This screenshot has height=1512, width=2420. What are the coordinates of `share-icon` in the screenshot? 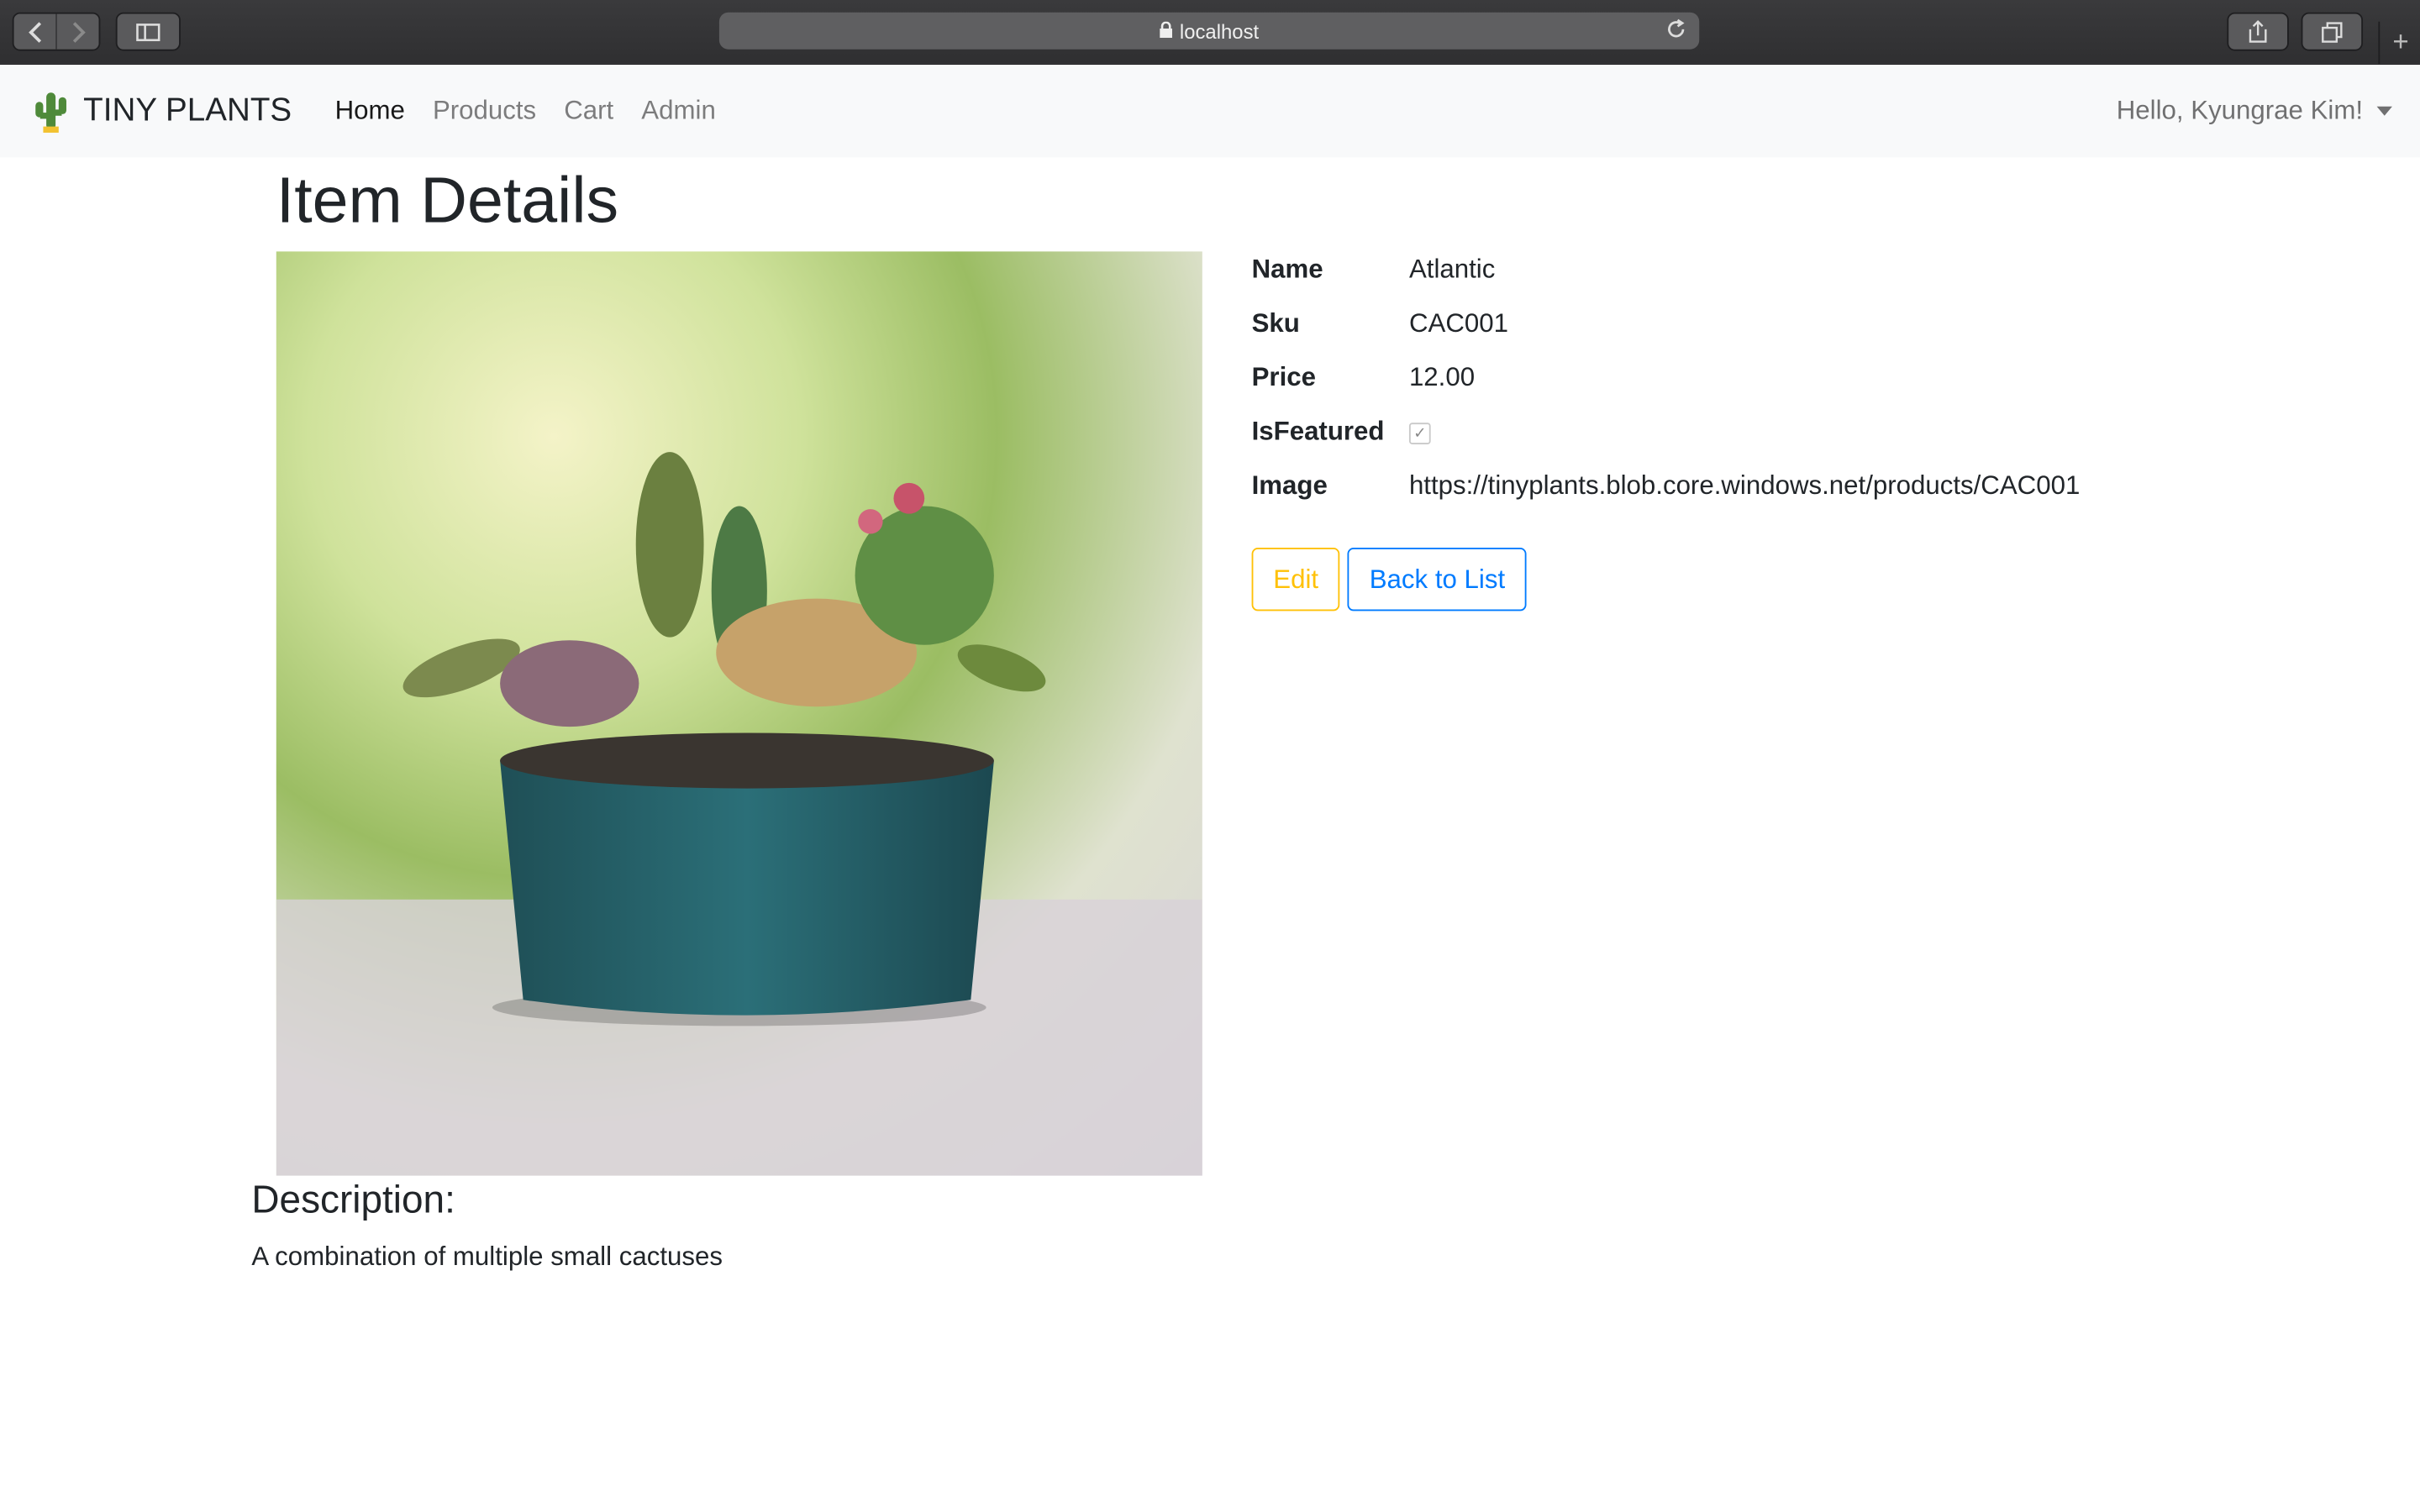 It's located at (2258, 31).